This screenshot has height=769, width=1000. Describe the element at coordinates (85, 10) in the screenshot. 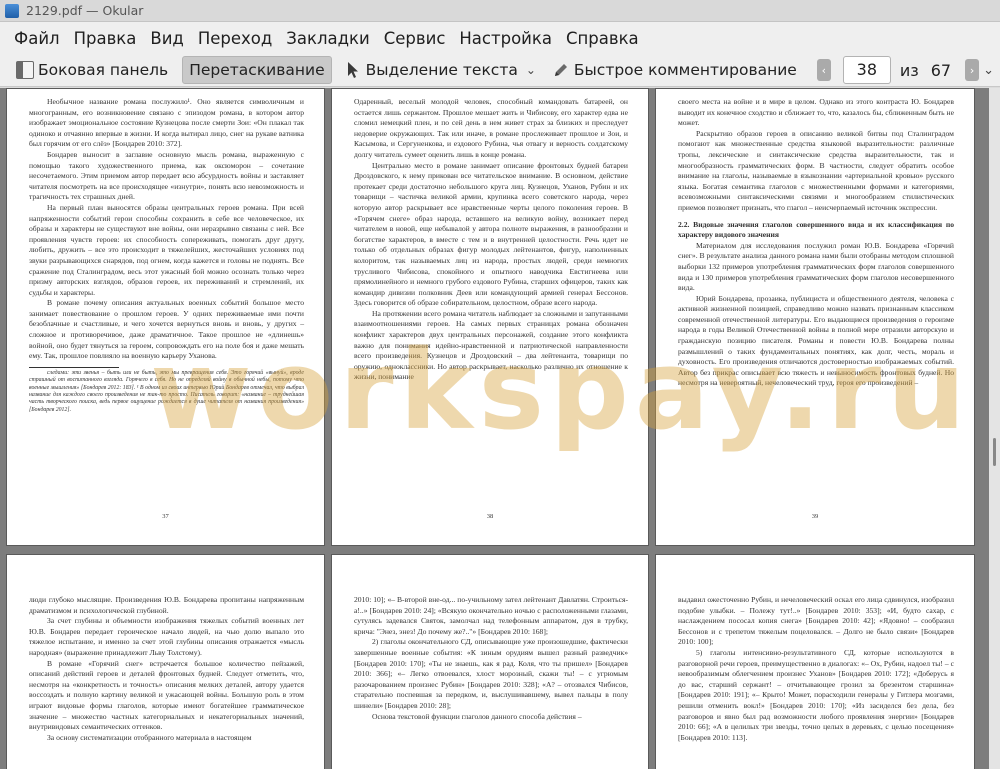

I see `window-title: 2129.pdf — Okular` at that location.